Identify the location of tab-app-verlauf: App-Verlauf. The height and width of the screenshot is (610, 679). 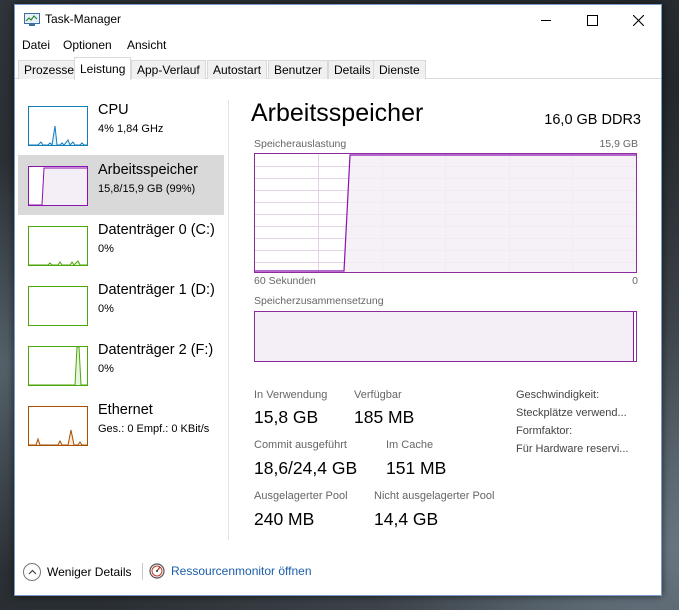
(168, 69).